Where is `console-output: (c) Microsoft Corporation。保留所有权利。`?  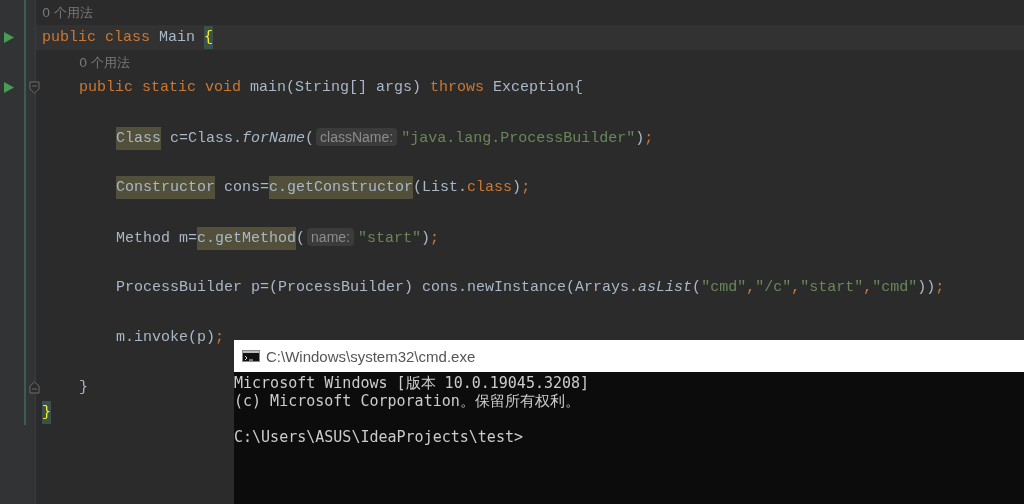
console-output: (c) Microsoft Corporation。保留所有权利。 is located at coordinates (407, 401).